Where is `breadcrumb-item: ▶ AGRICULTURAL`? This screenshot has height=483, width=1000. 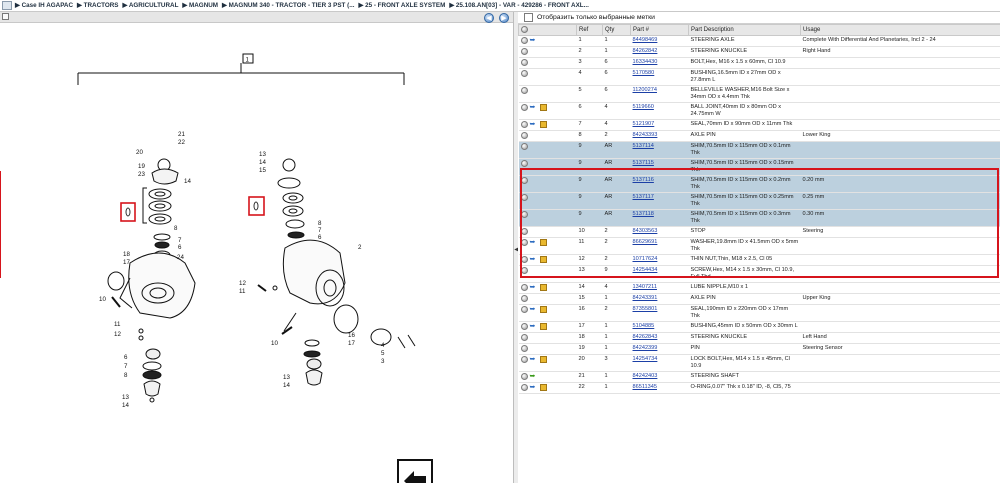
breadcrumb-item: ▶ AGRICULTURAL is located at coordinates (151, 5).